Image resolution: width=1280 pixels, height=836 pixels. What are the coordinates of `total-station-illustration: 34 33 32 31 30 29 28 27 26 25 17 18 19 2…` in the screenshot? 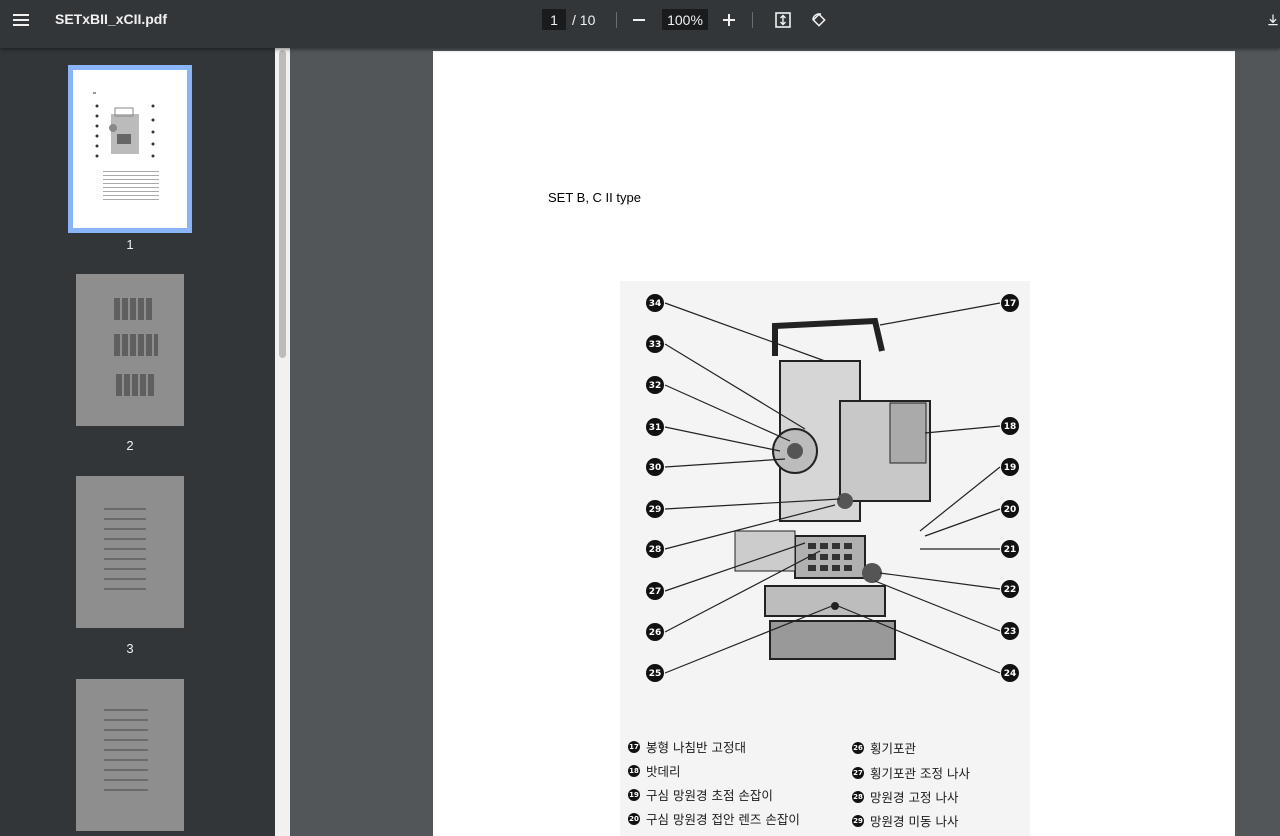 It's located at (832, 488).